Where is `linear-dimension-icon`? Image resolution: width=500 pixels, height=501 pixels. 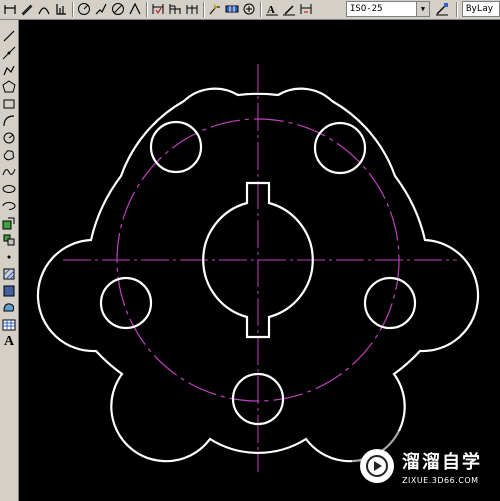
linear-dimension-icon is located at coordinates (10, 9).